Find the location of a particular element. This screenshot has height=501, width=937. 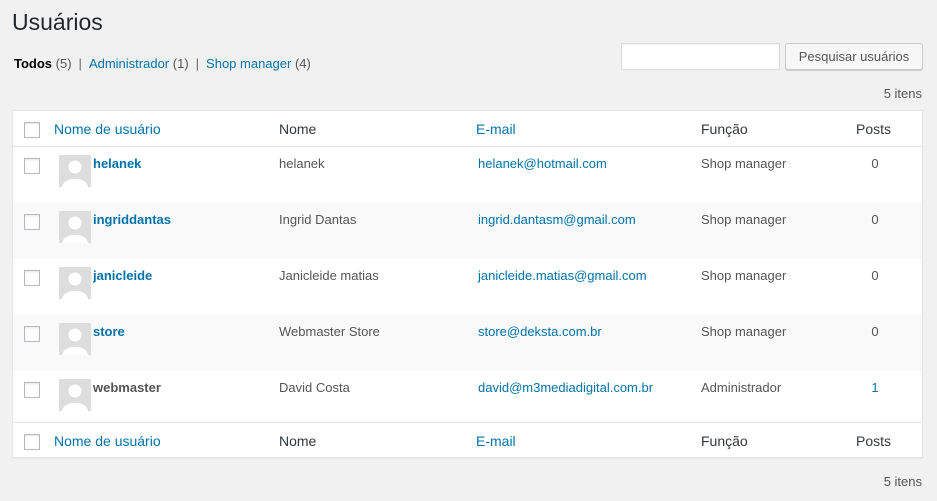

column-role-footer: Função is located at coordinates (724, 441).